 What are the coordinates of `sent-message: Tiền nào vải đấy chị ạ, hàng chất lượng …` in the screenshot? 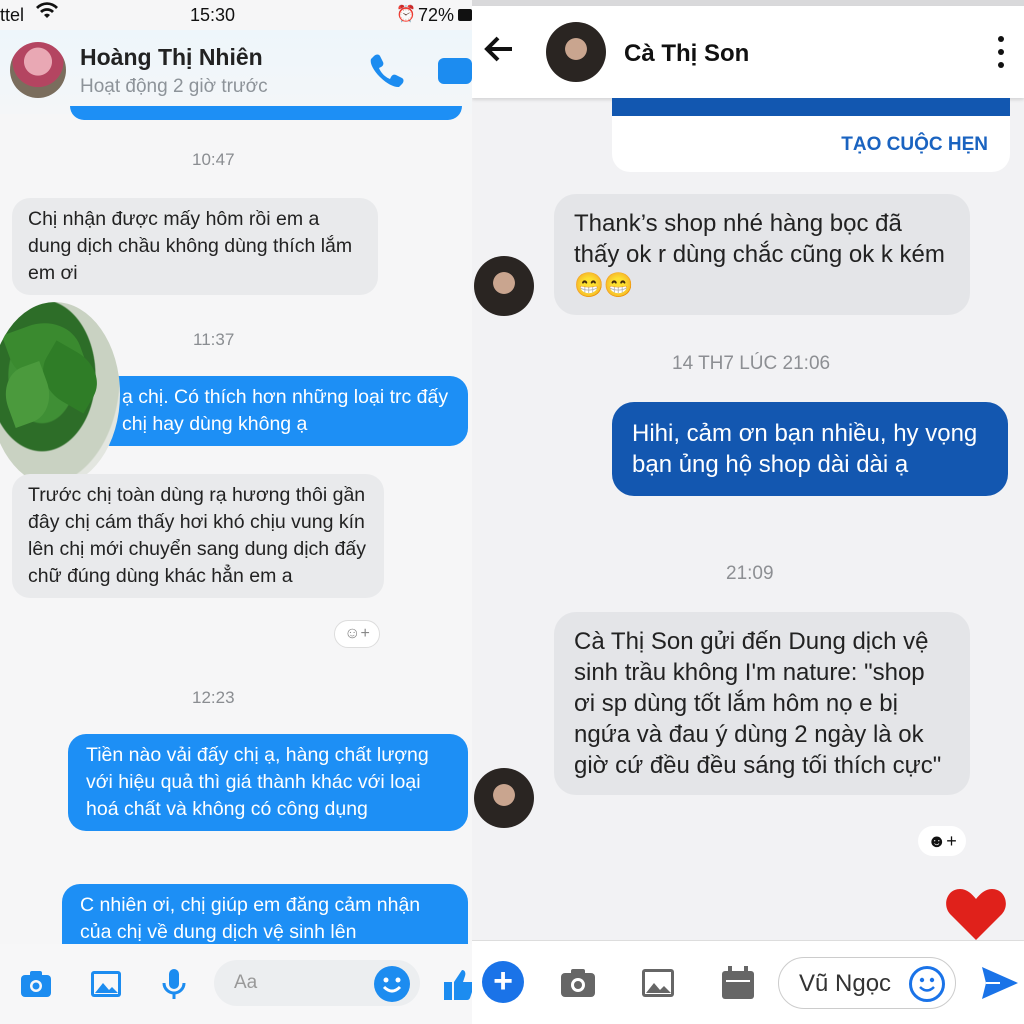 It's located at (268, 782).